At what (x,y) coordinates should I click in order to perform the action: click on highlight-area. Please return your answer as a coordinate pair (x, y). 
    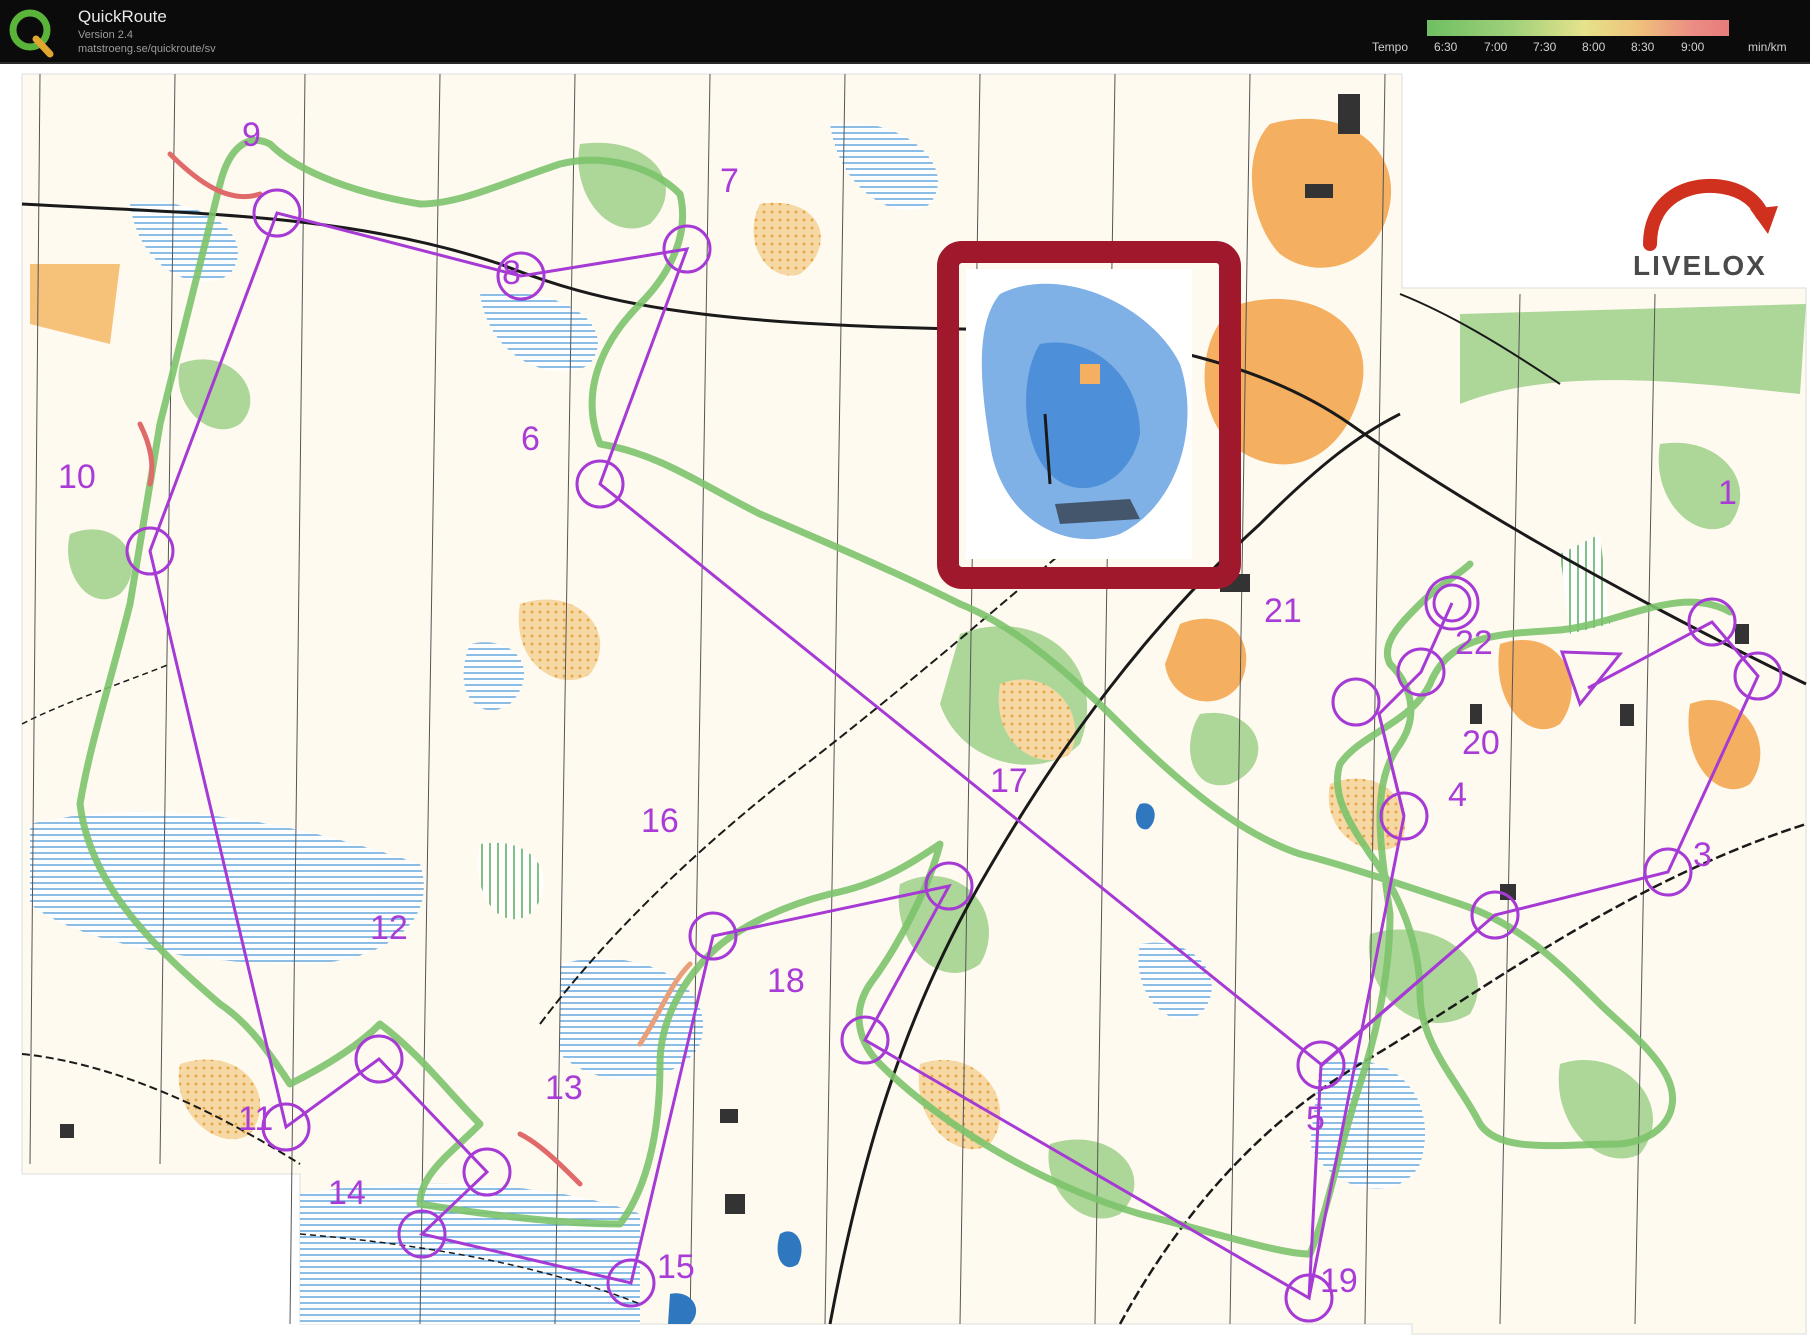
    Looking at the image, I should click on (1089, 415).